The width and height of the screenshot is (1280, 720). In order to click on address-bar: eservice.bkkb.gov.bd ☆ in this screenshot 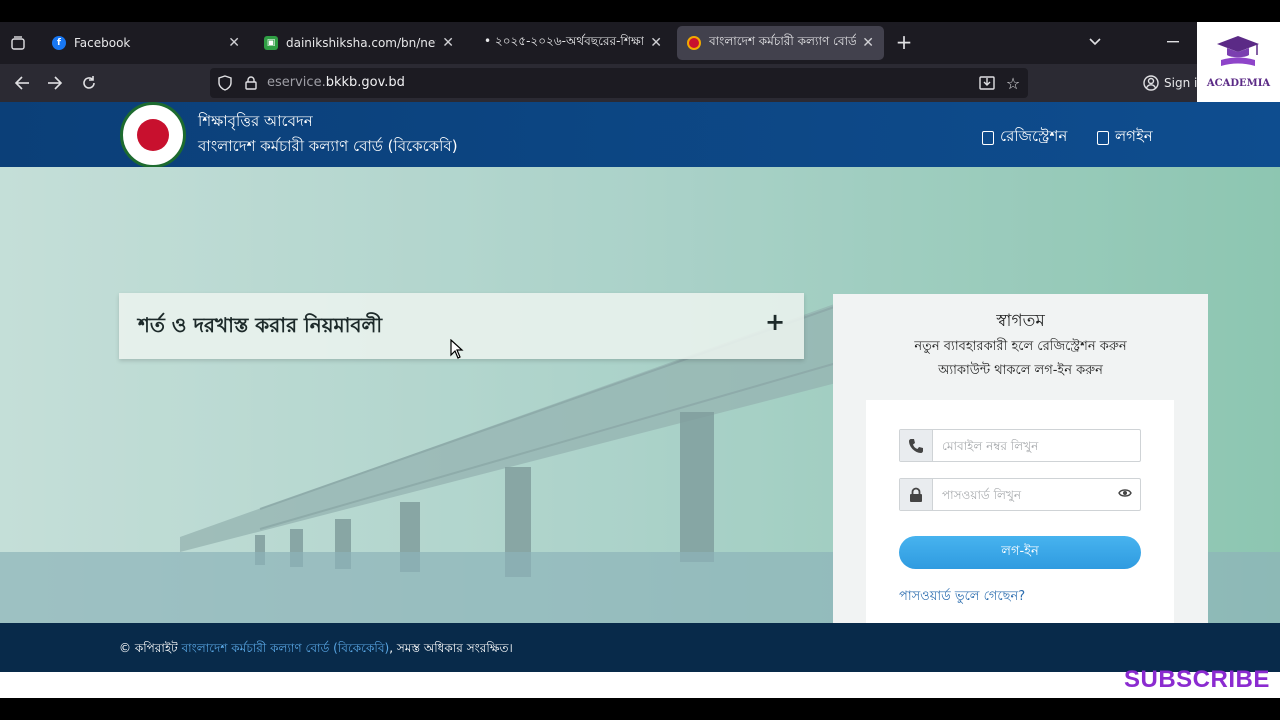, I will do `click(619, 83)`.